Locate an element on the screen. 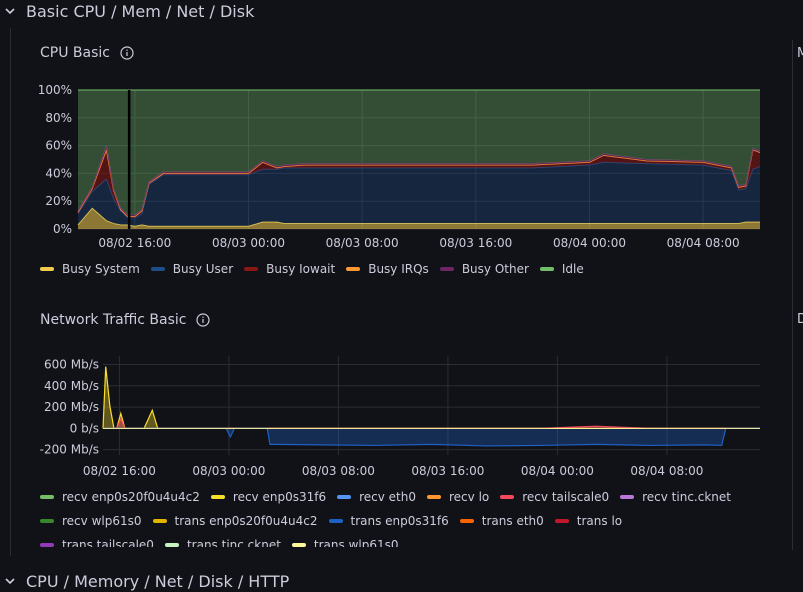  row-title: Basic CPU / Mem / Net / Disk is located at coordinates (140, 11).